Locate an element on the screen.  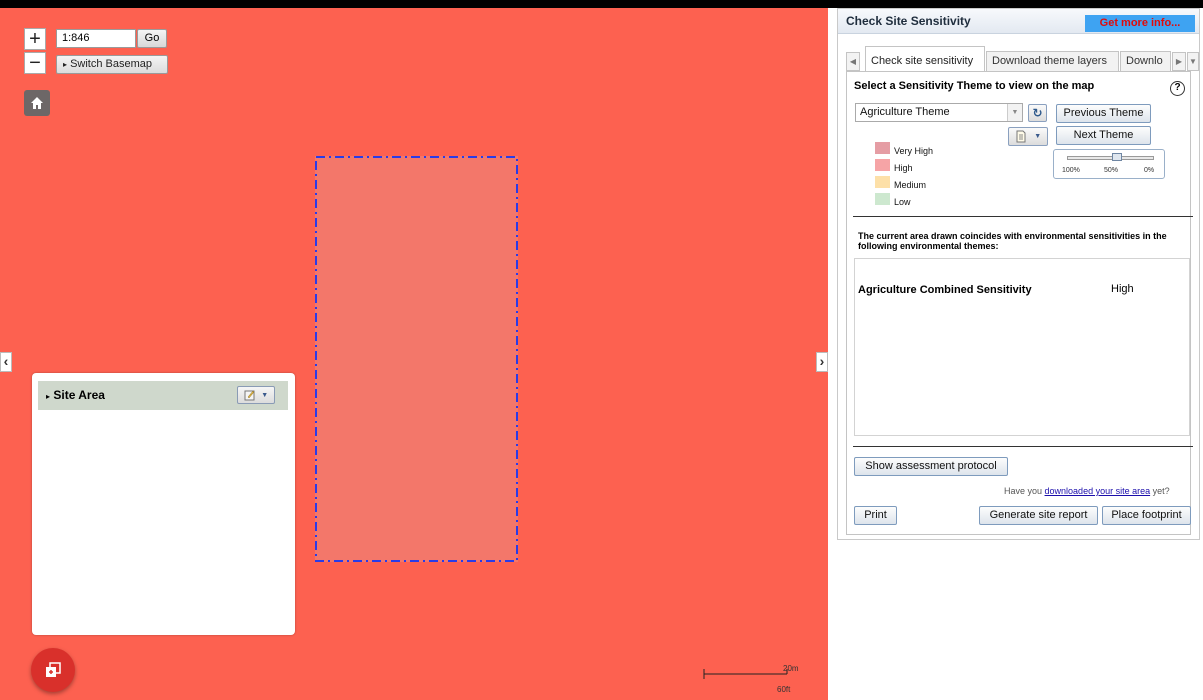
site-area-polygon is located at coordinates (416, 359).